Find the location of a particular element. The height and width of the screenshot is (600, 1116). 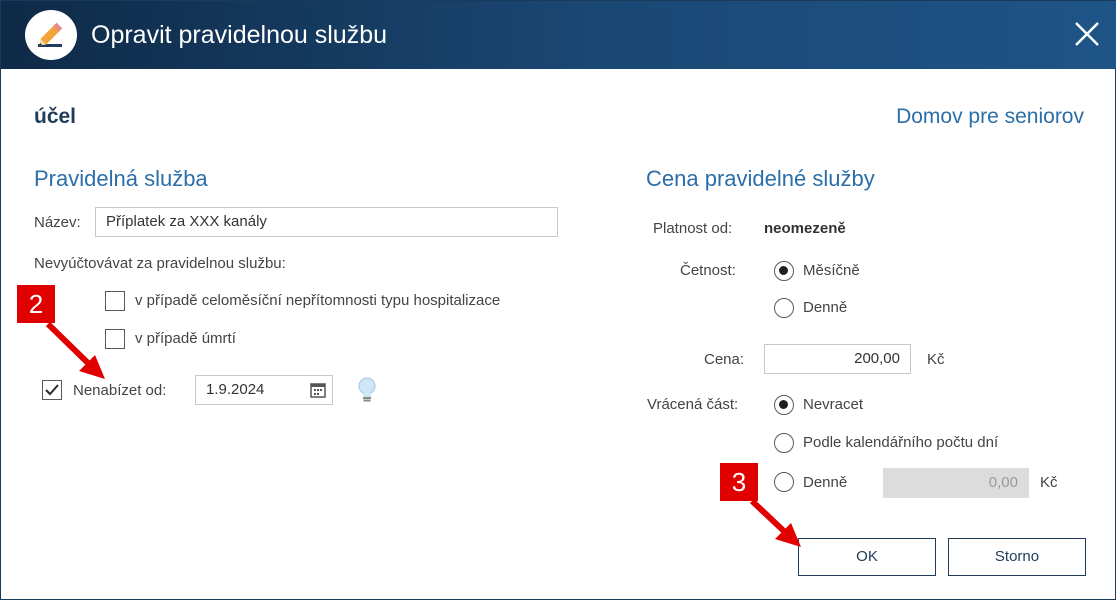

dialog-title: Opravit pravidelnou službu is located at coordinates (239, 35).